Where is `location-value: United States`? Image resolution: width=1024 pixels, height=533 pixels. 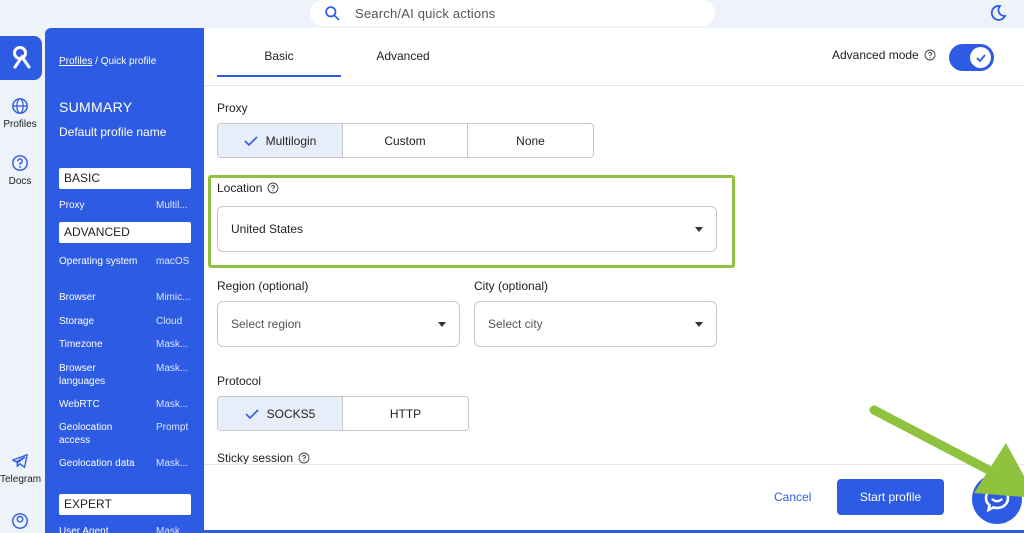
location-value: United States is located at coordinates (267, 229).